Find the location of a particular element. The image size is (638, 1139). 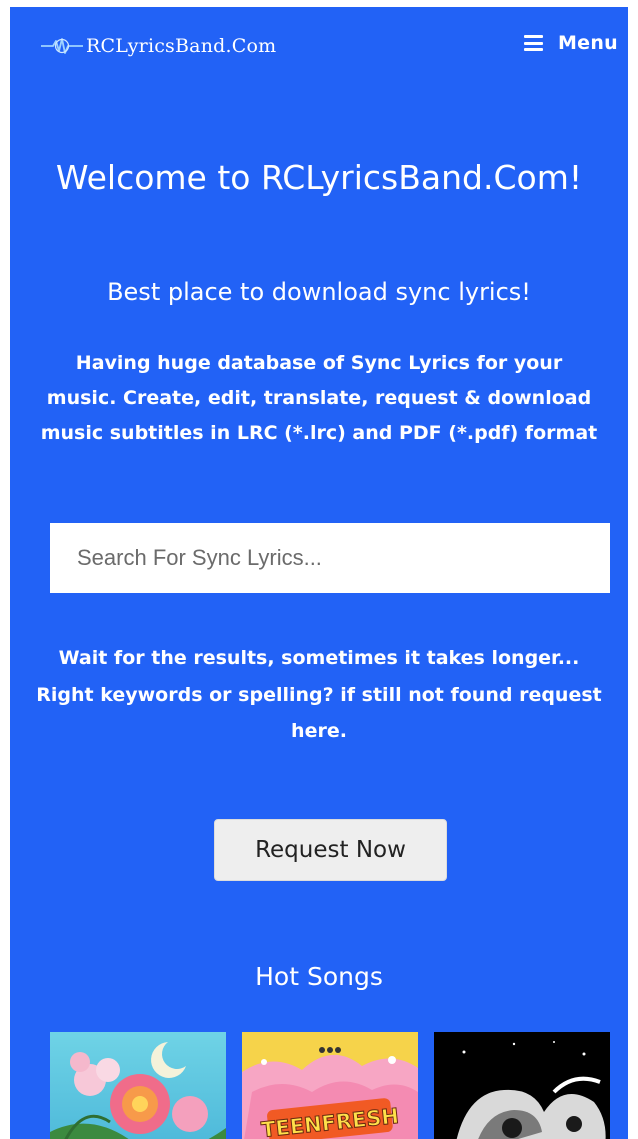

hot-song-card: TEENFRESH is located at coordinates (330, 1085).